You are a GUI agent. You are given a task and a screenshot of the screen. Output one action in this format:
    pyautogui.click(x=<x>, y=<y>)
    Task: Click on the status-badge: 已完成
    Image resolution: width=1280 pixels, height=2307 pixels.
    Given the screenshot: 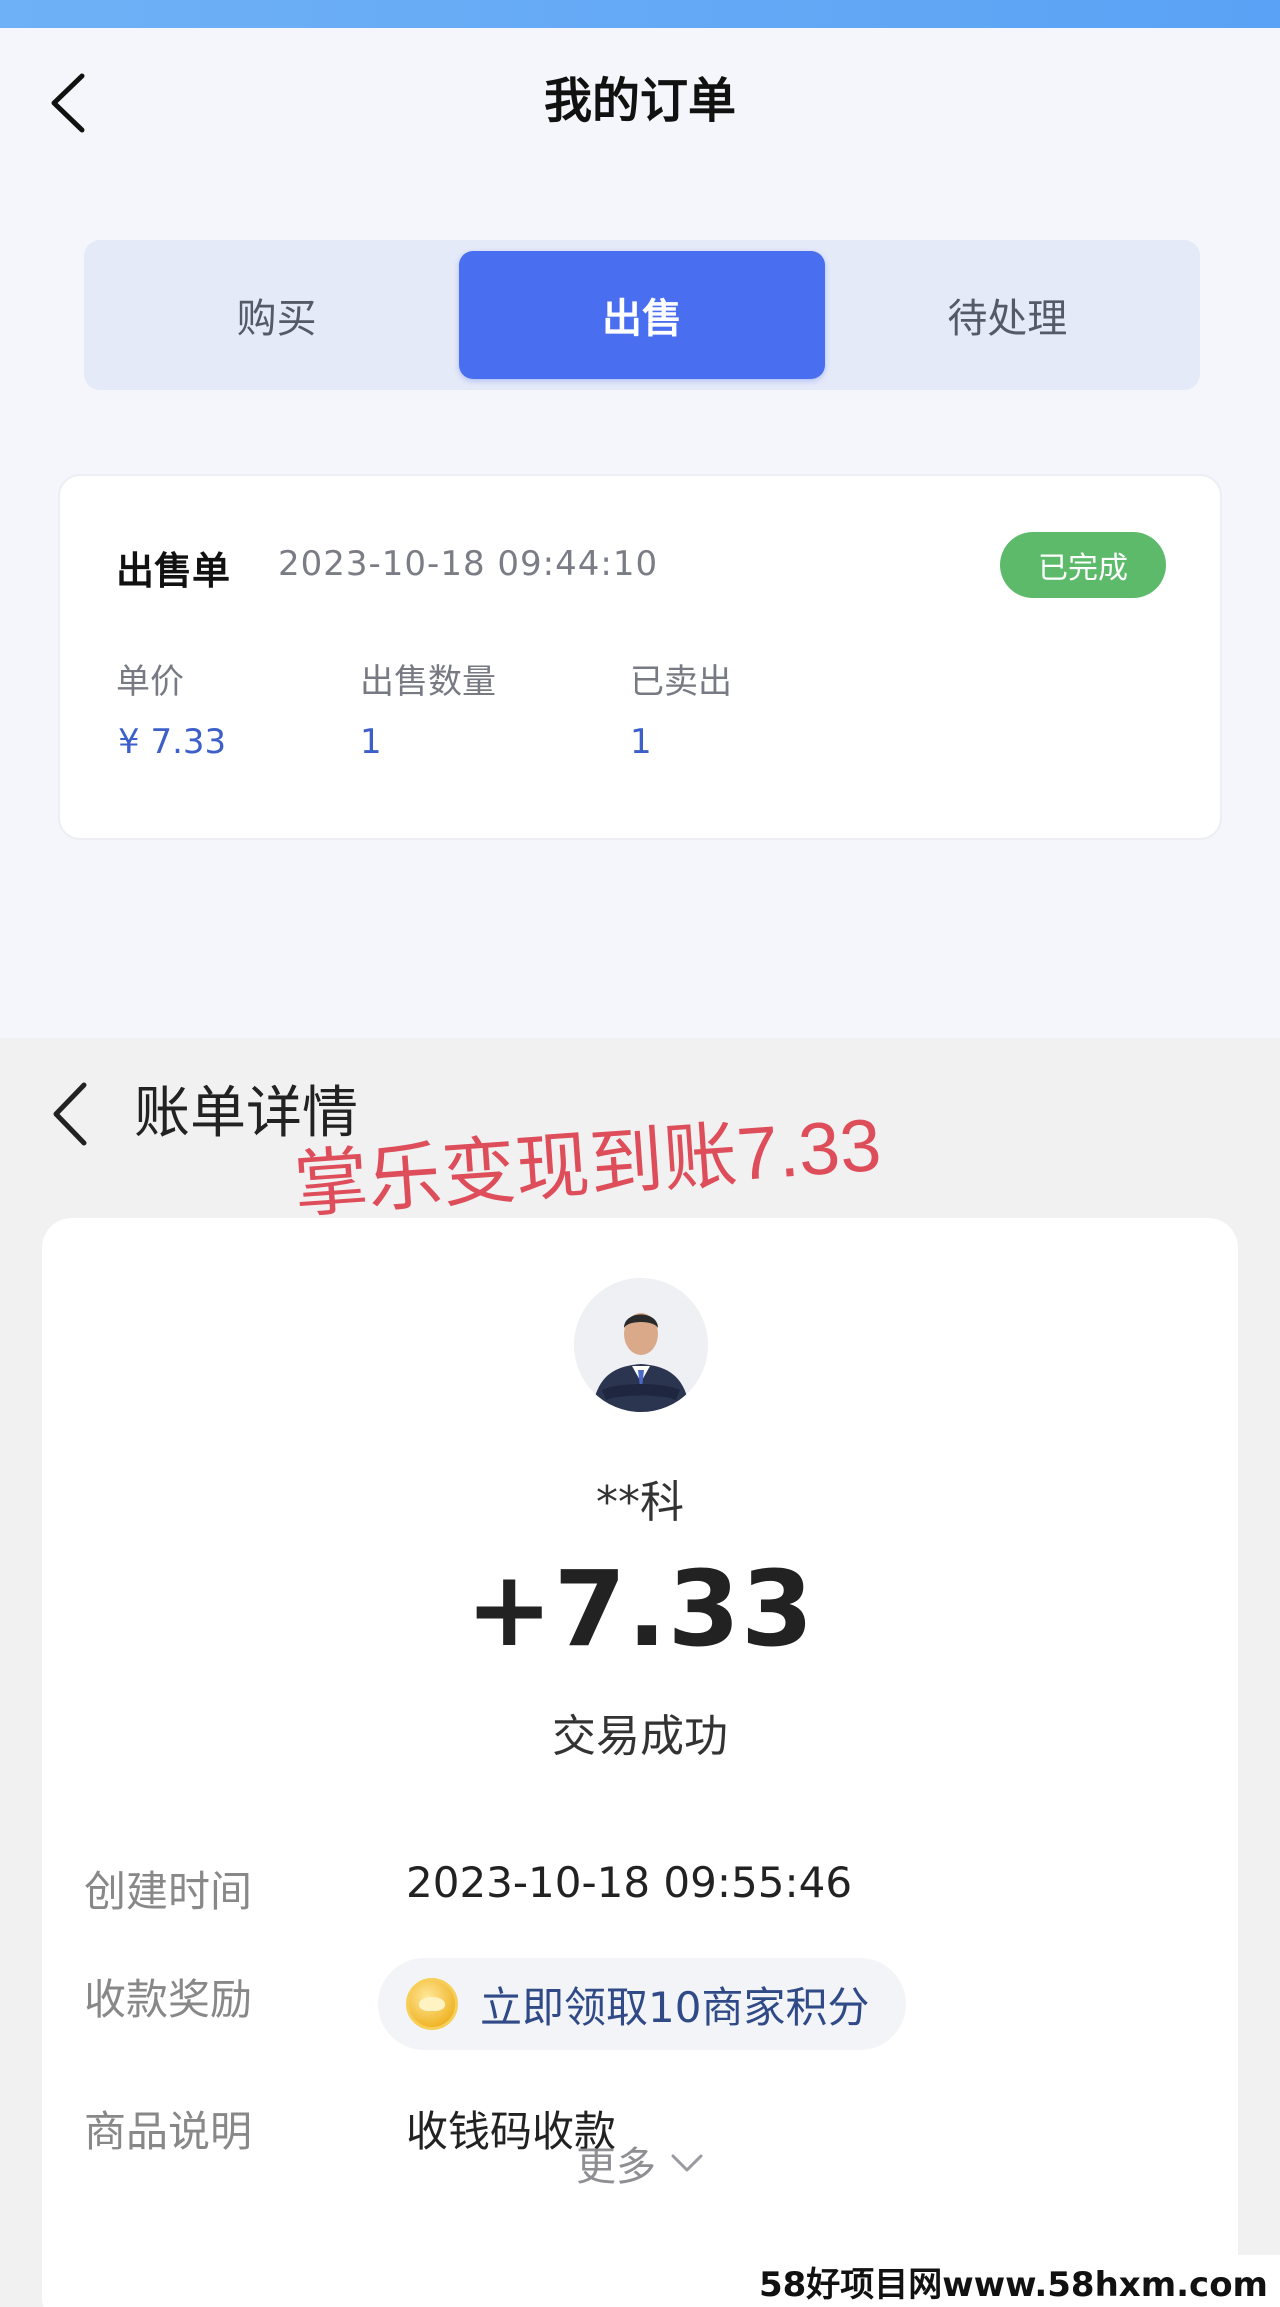 What is the action you would take?
    pyautogui.click(x=1083, y=565)
    